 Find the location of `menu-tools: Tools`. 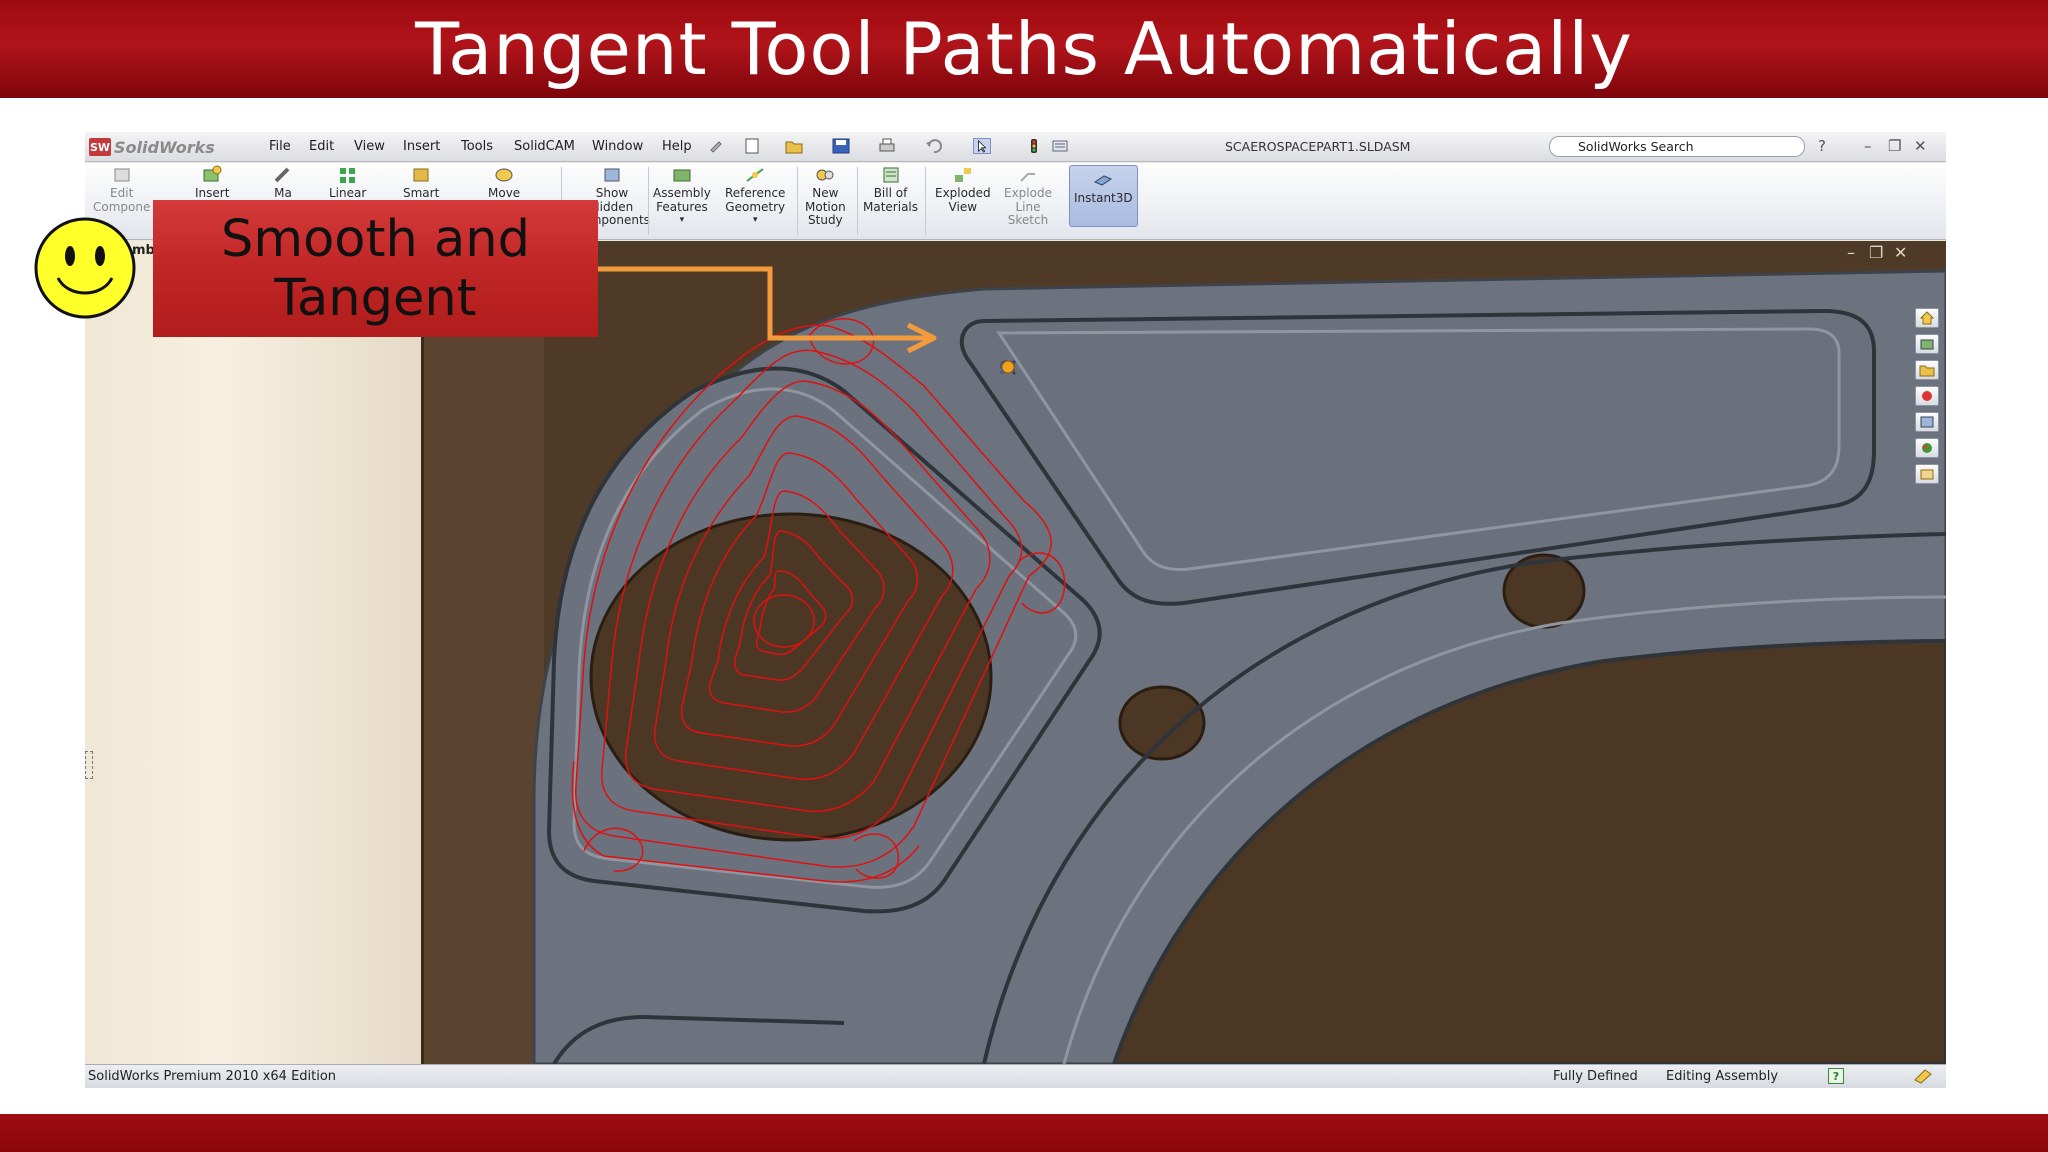

menu-tools: Tools is located at coordinates (477, 146).